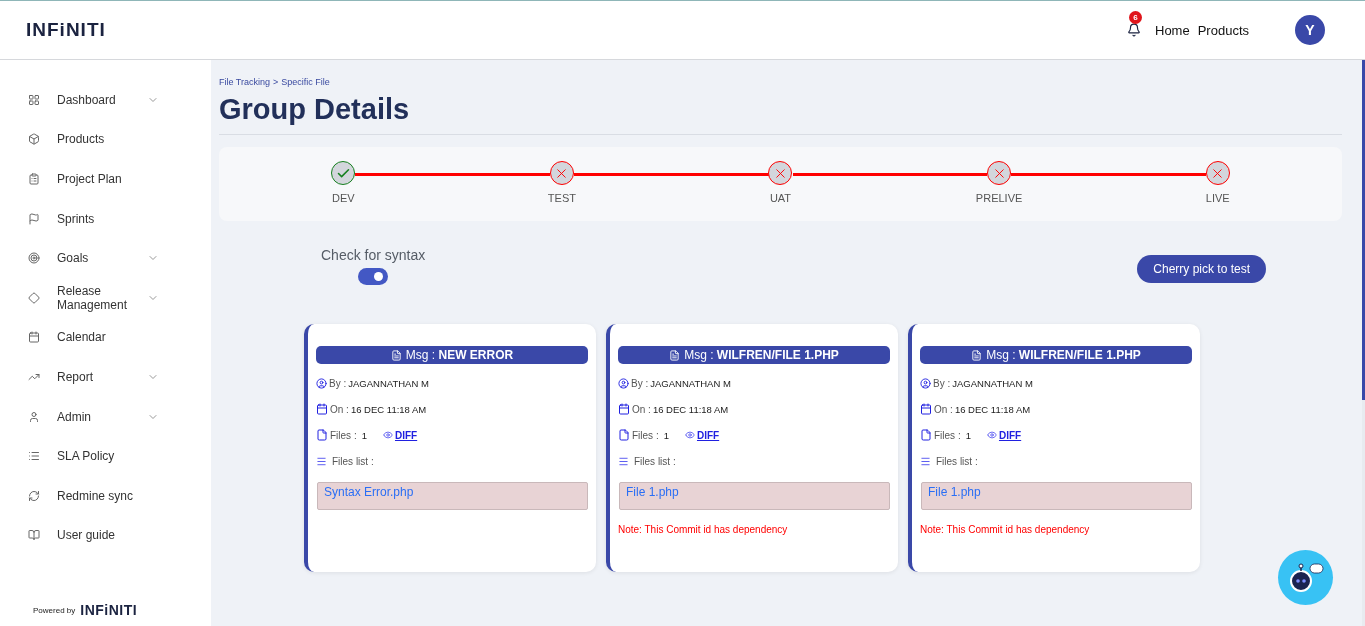 The height and width of the screenshot is (626, 1365). Describe the element at coordinates (128, 179) in the screenshot. I see `sidebar-item: Project Plan` at that location.